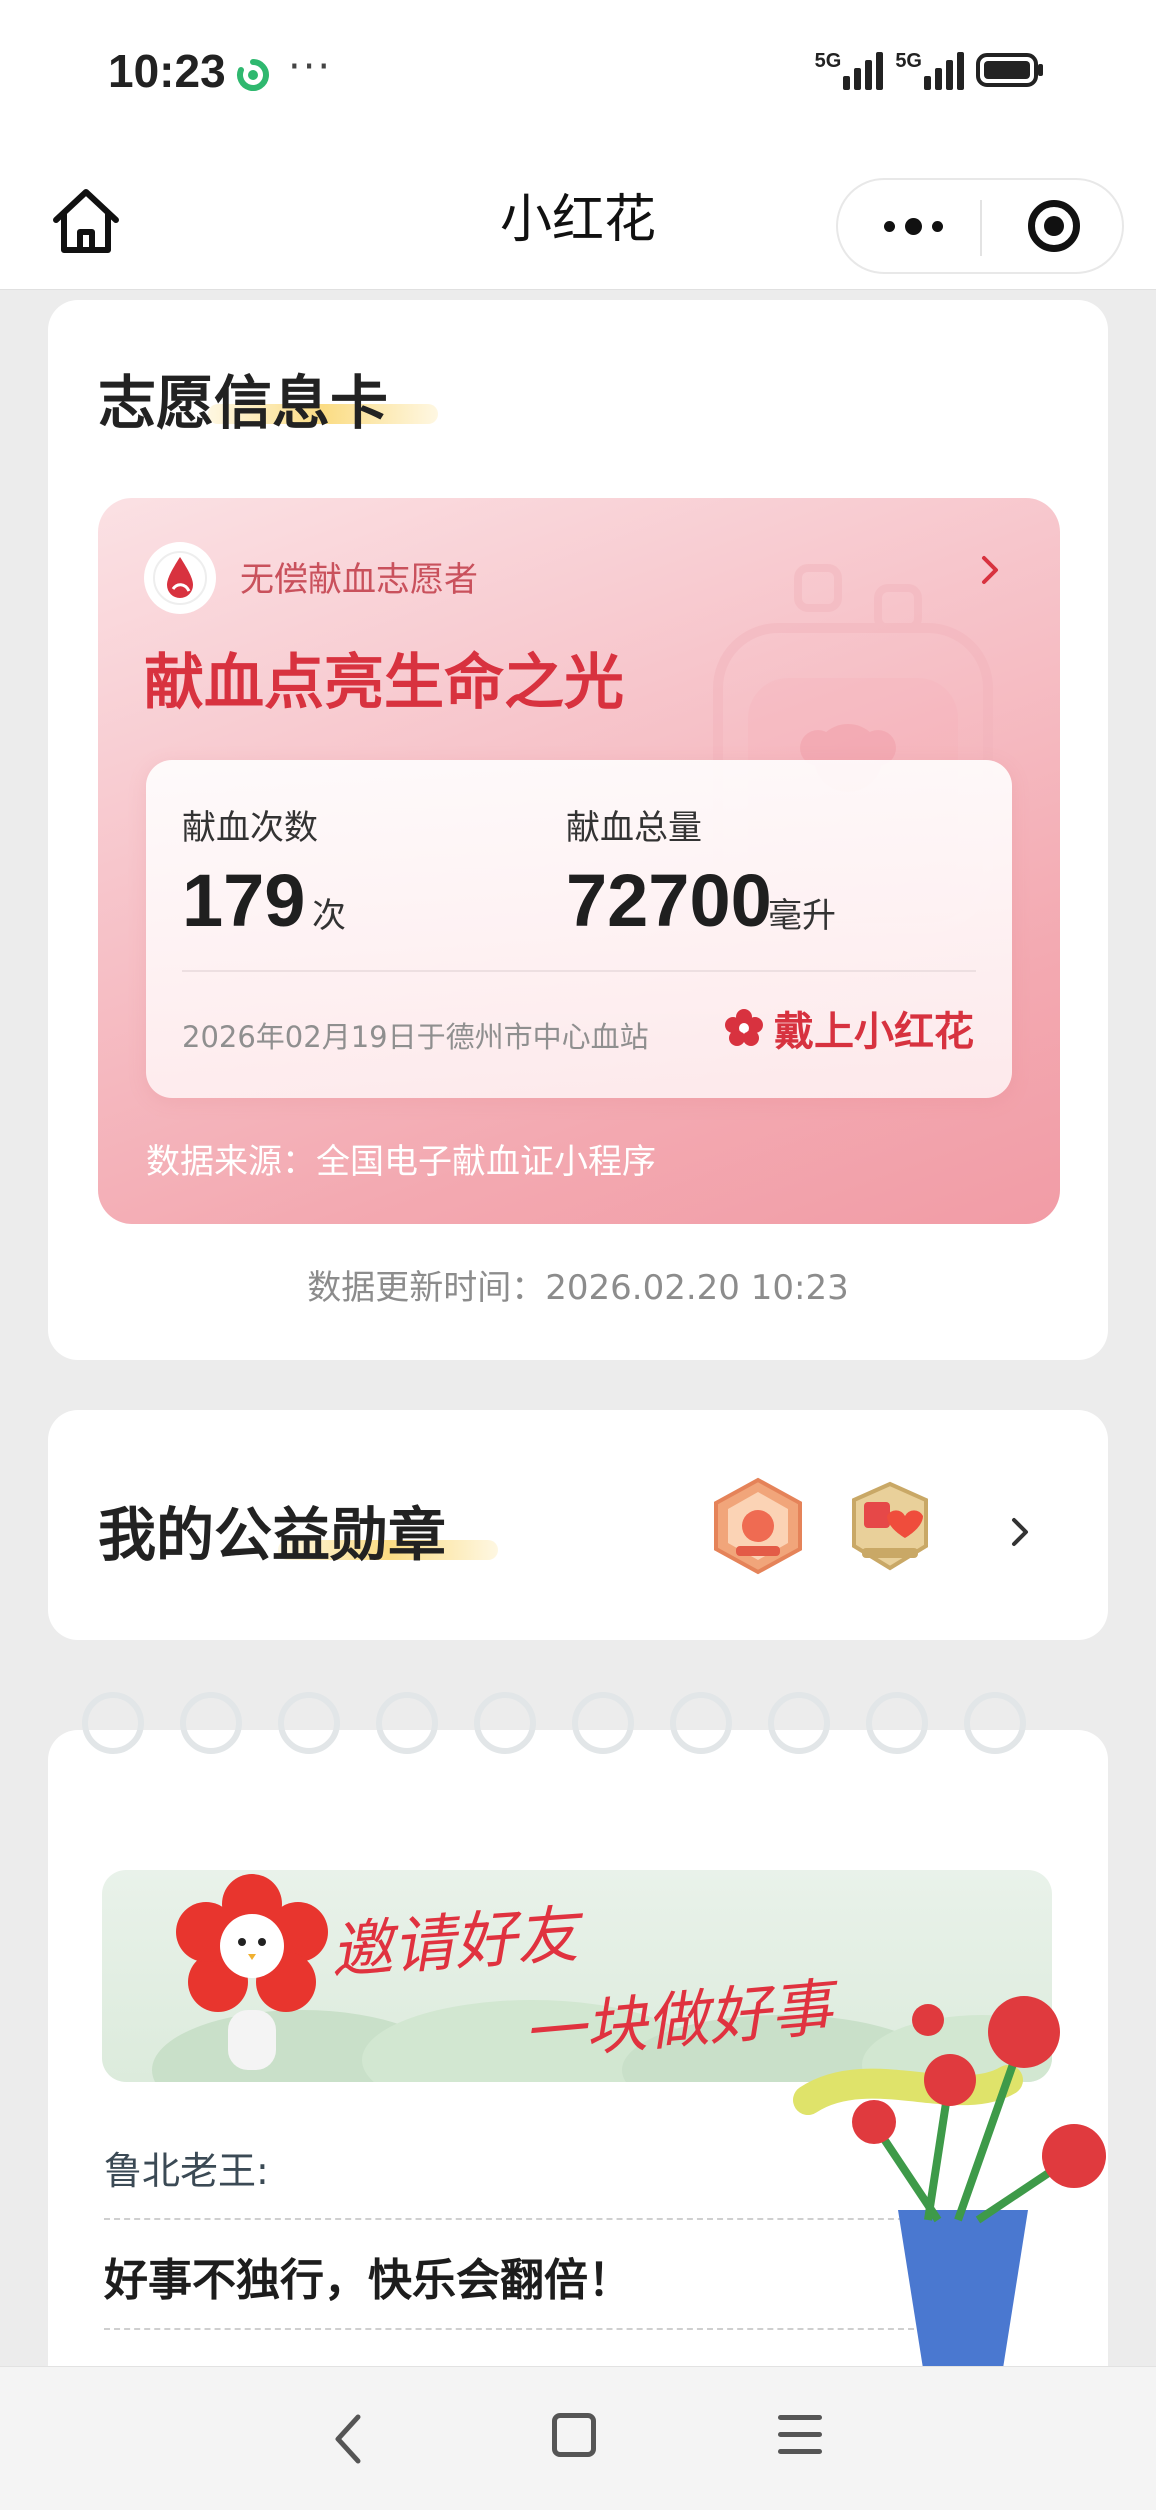 The height and width of the screenshot is (2510, 1156). I want to click on battery-icon, so click(1009, 70).